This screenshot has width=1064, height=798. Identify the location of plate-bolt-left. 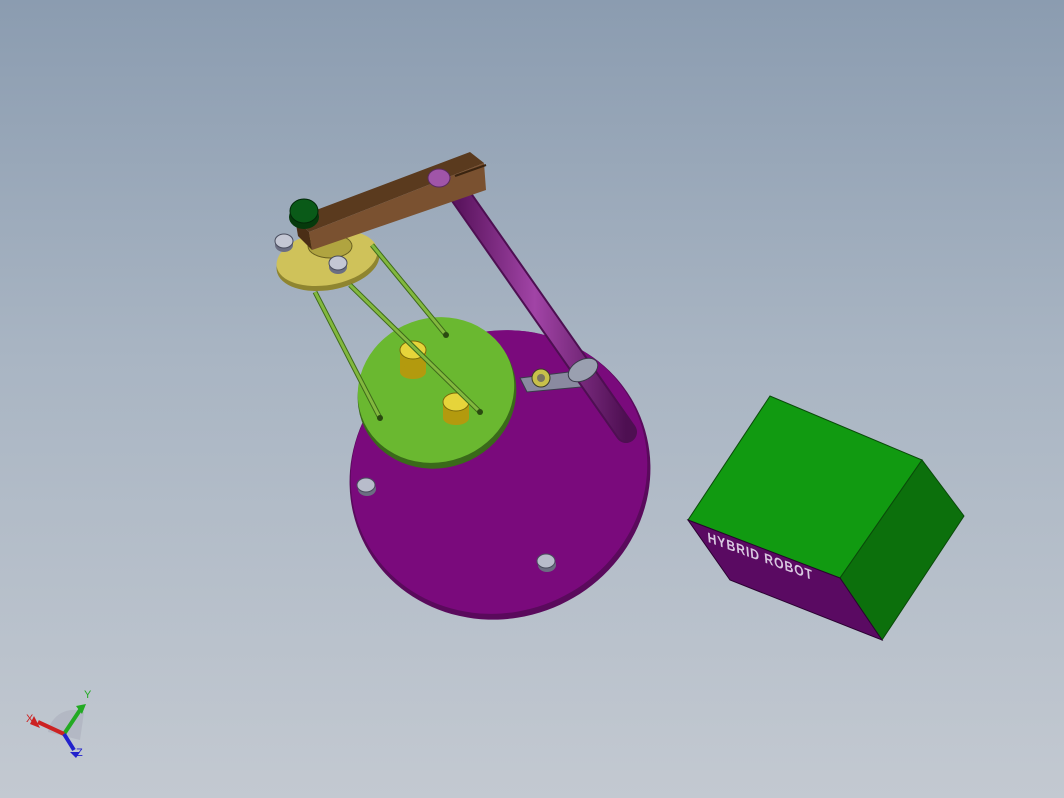
(284, 242).